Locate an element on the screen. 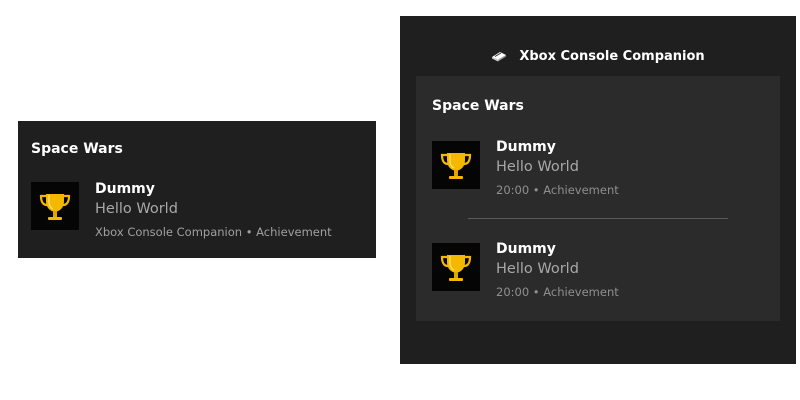 The width and height of the screenshot is (800, 400). toast-title: Space Wars is located at coordinates (77, 149).